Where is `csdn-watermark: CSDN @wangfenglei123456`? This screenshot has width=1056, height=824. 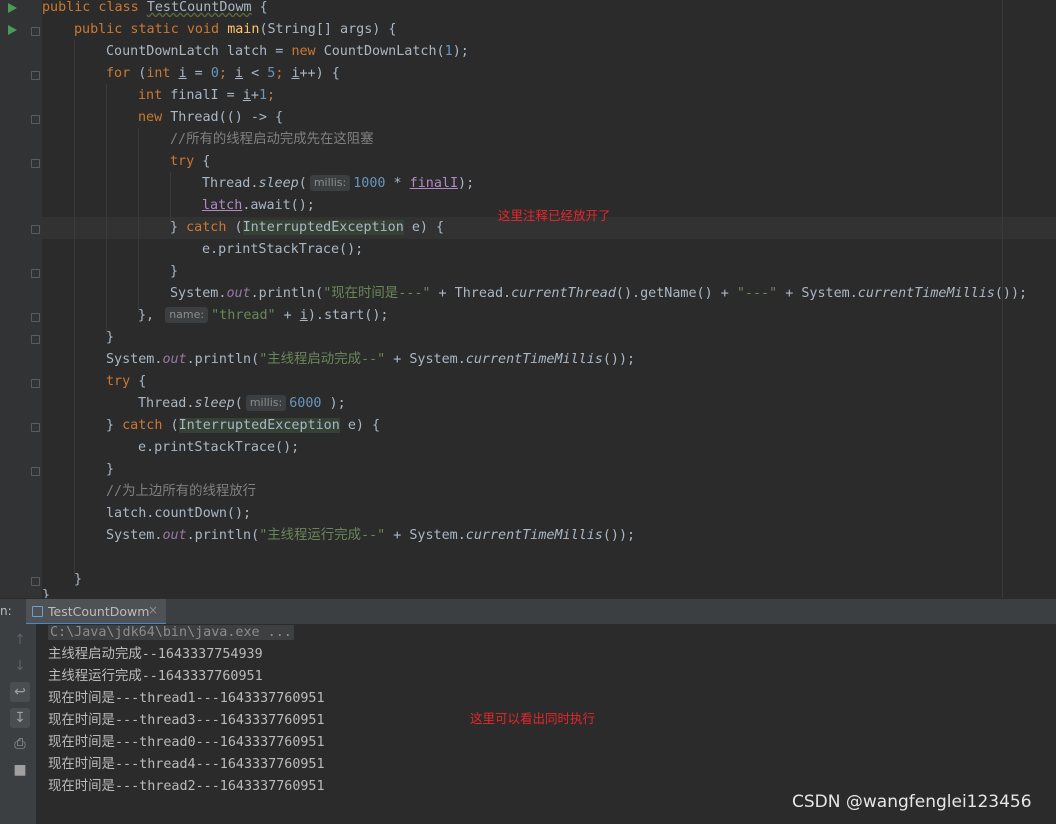 csdn-watermark: CSDN @wangfenglei123456 is located at coordinates (912, 802).